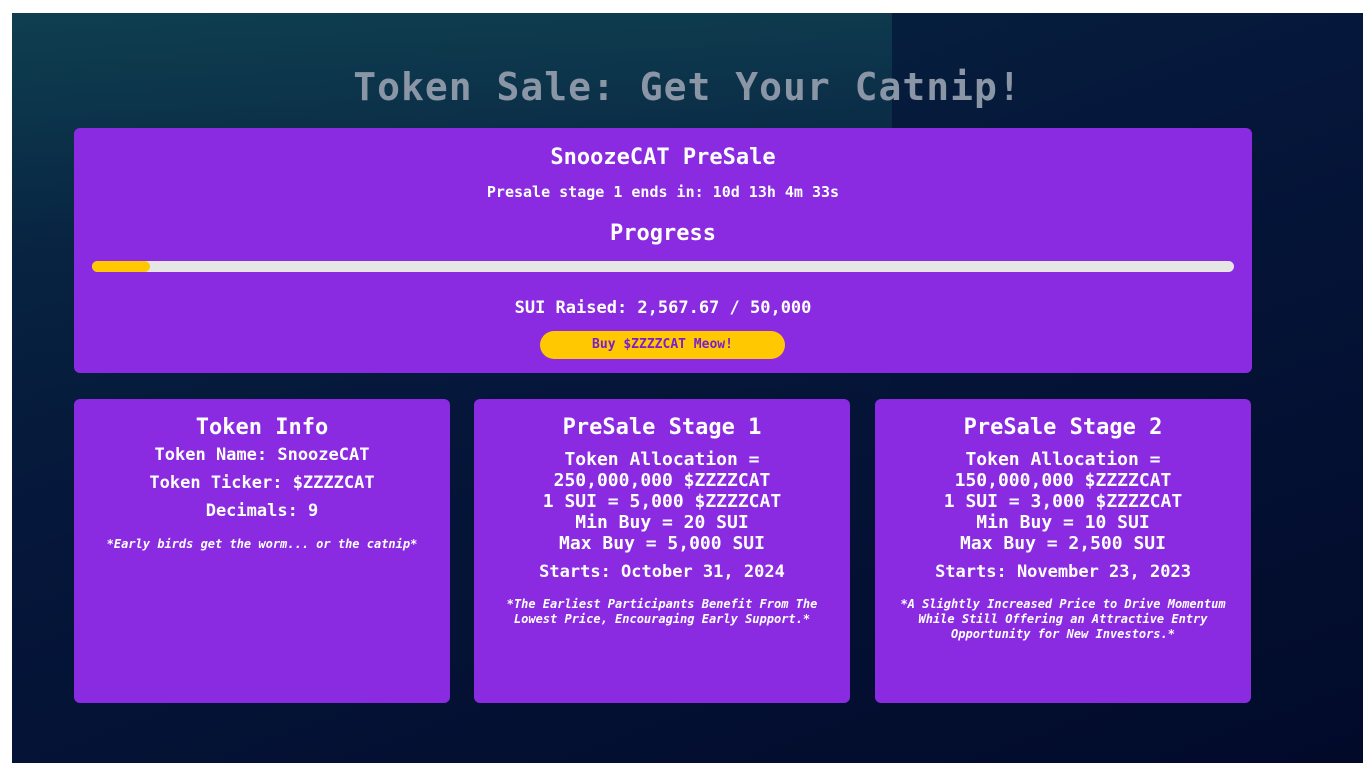 The height and width of the screenshot is (763, 1363). Describe the element at coordinates (1063, 572) in the screenshot. I see `stage-2-start-date: Starts: November 23, 2023` at that location.